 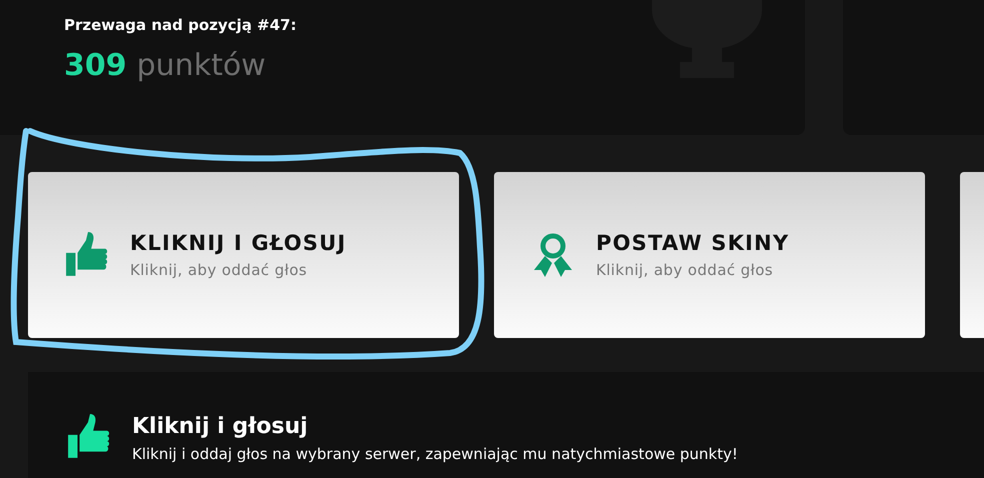 What do you see at coordinates (238, 243) in the screenshot?
I see `card-title: KLIKNIJ I GŁOSUJ` at bounding box center [238, 243].